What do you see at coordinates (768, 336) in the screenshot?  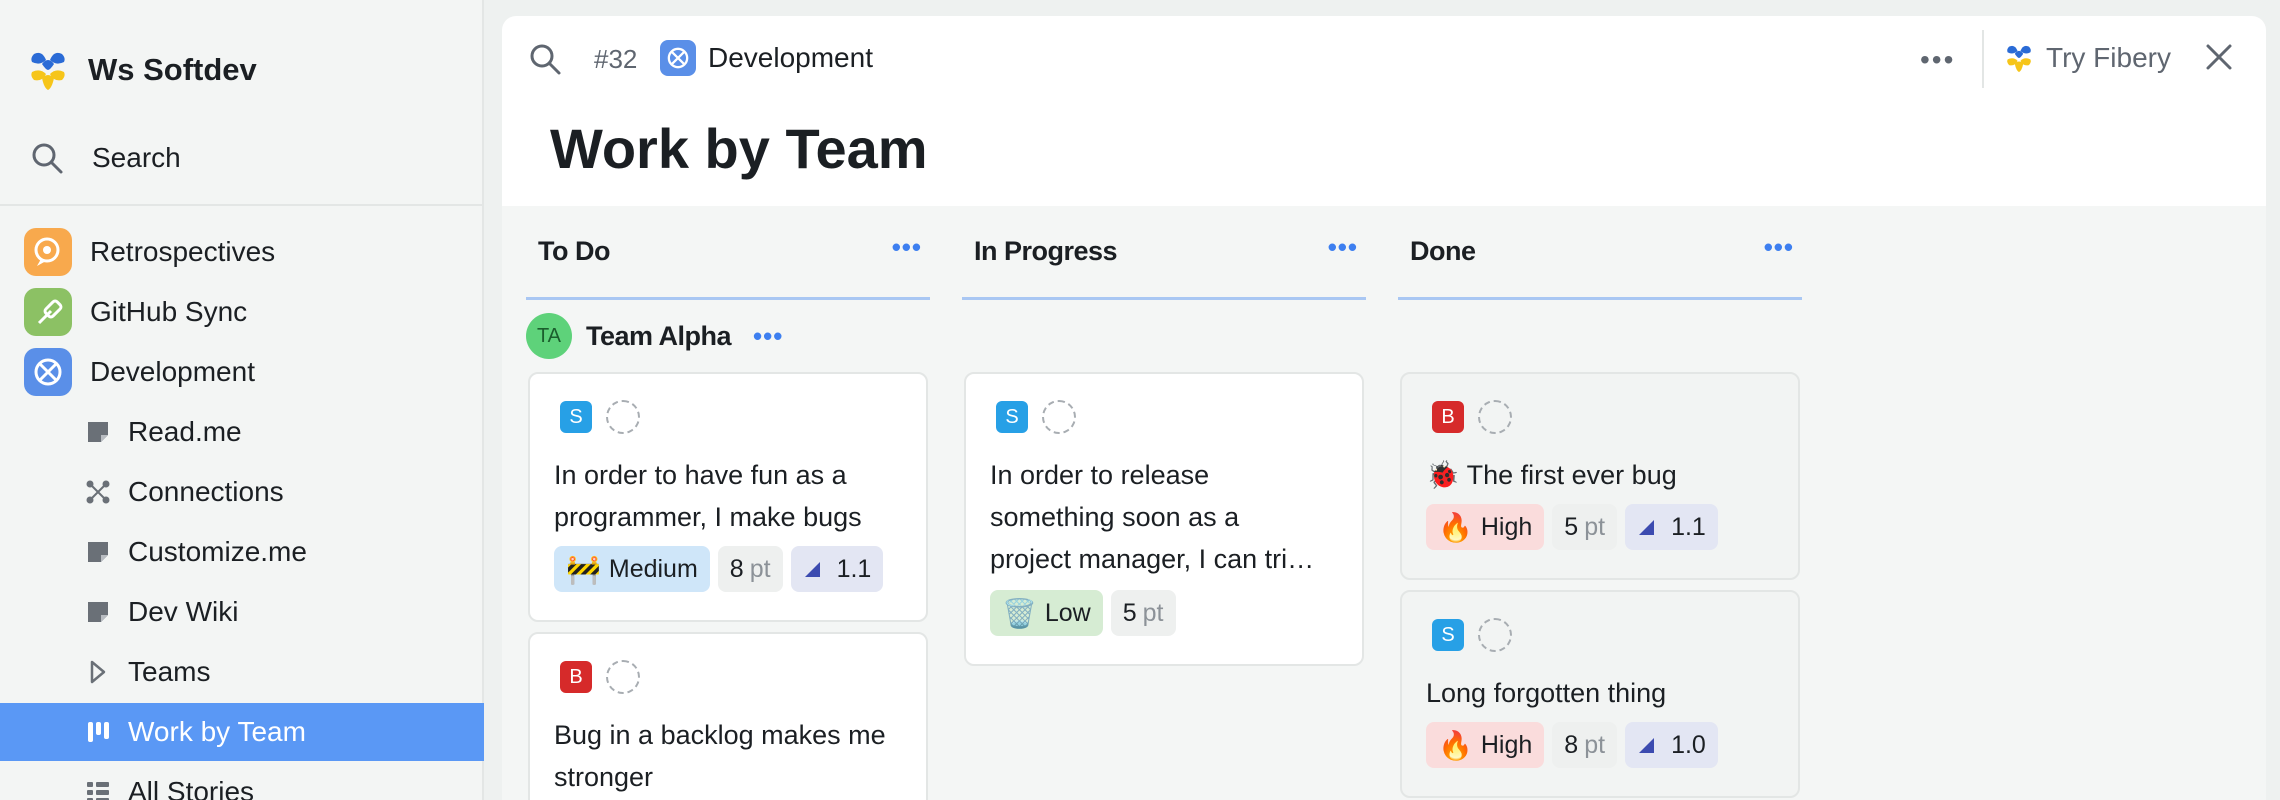 I see `lane-more-button: •••` at bounding box center [768, 336].